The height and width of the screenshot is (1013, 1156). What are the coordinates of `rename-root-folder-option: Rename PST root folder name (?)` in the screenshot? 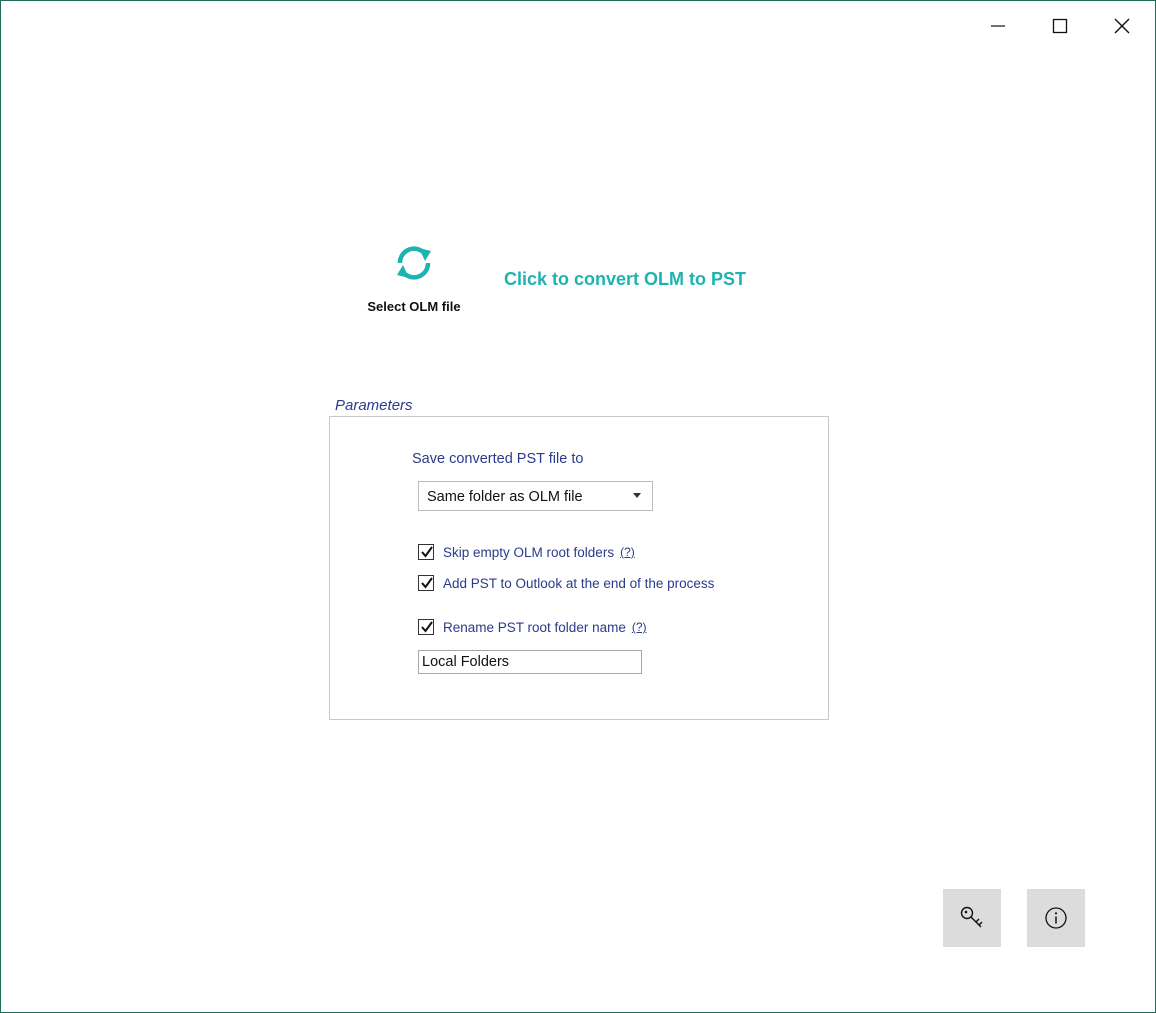 It's located at (532, 627).